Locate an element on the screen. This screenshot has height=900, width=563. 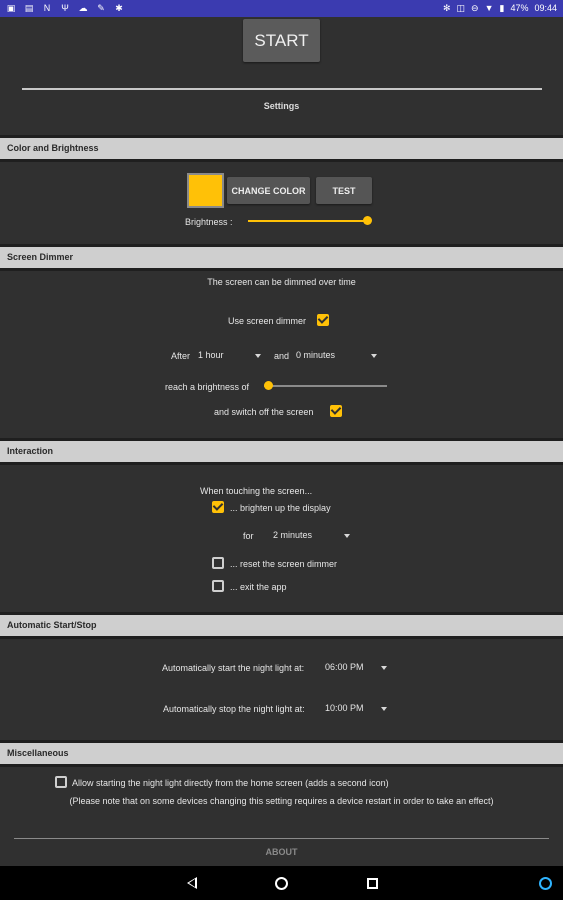
wrench-icon: ✎ is located at coordinates (101, 8).